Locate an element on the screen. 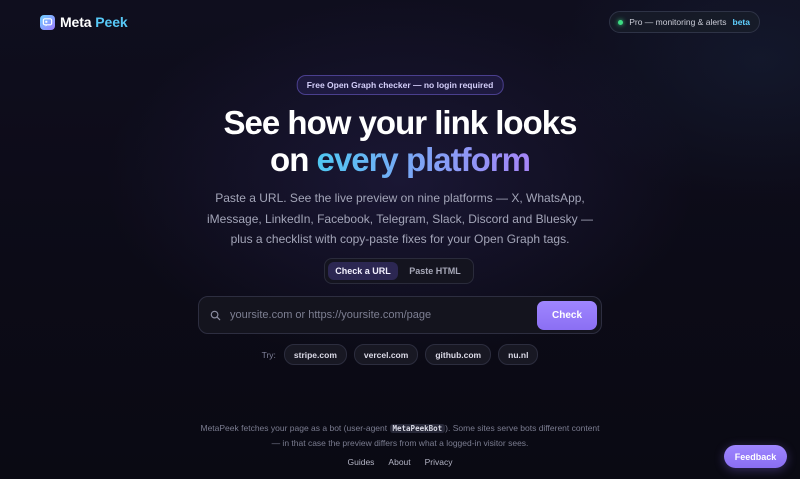  footer-link-about: About is located at coordinates (399, 463).